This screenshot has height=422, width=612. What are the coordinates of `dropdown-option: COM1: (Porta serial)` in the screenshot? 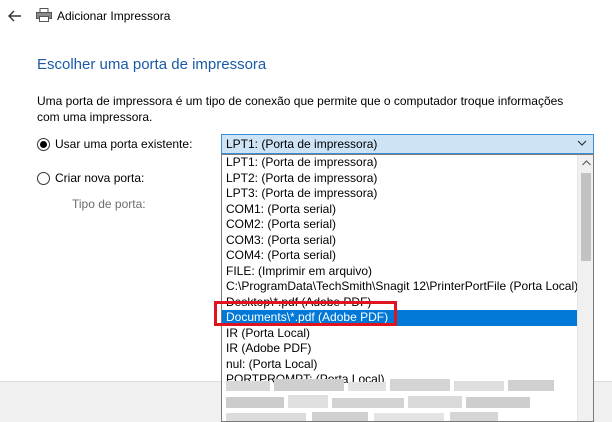 It's located at (400, 210).